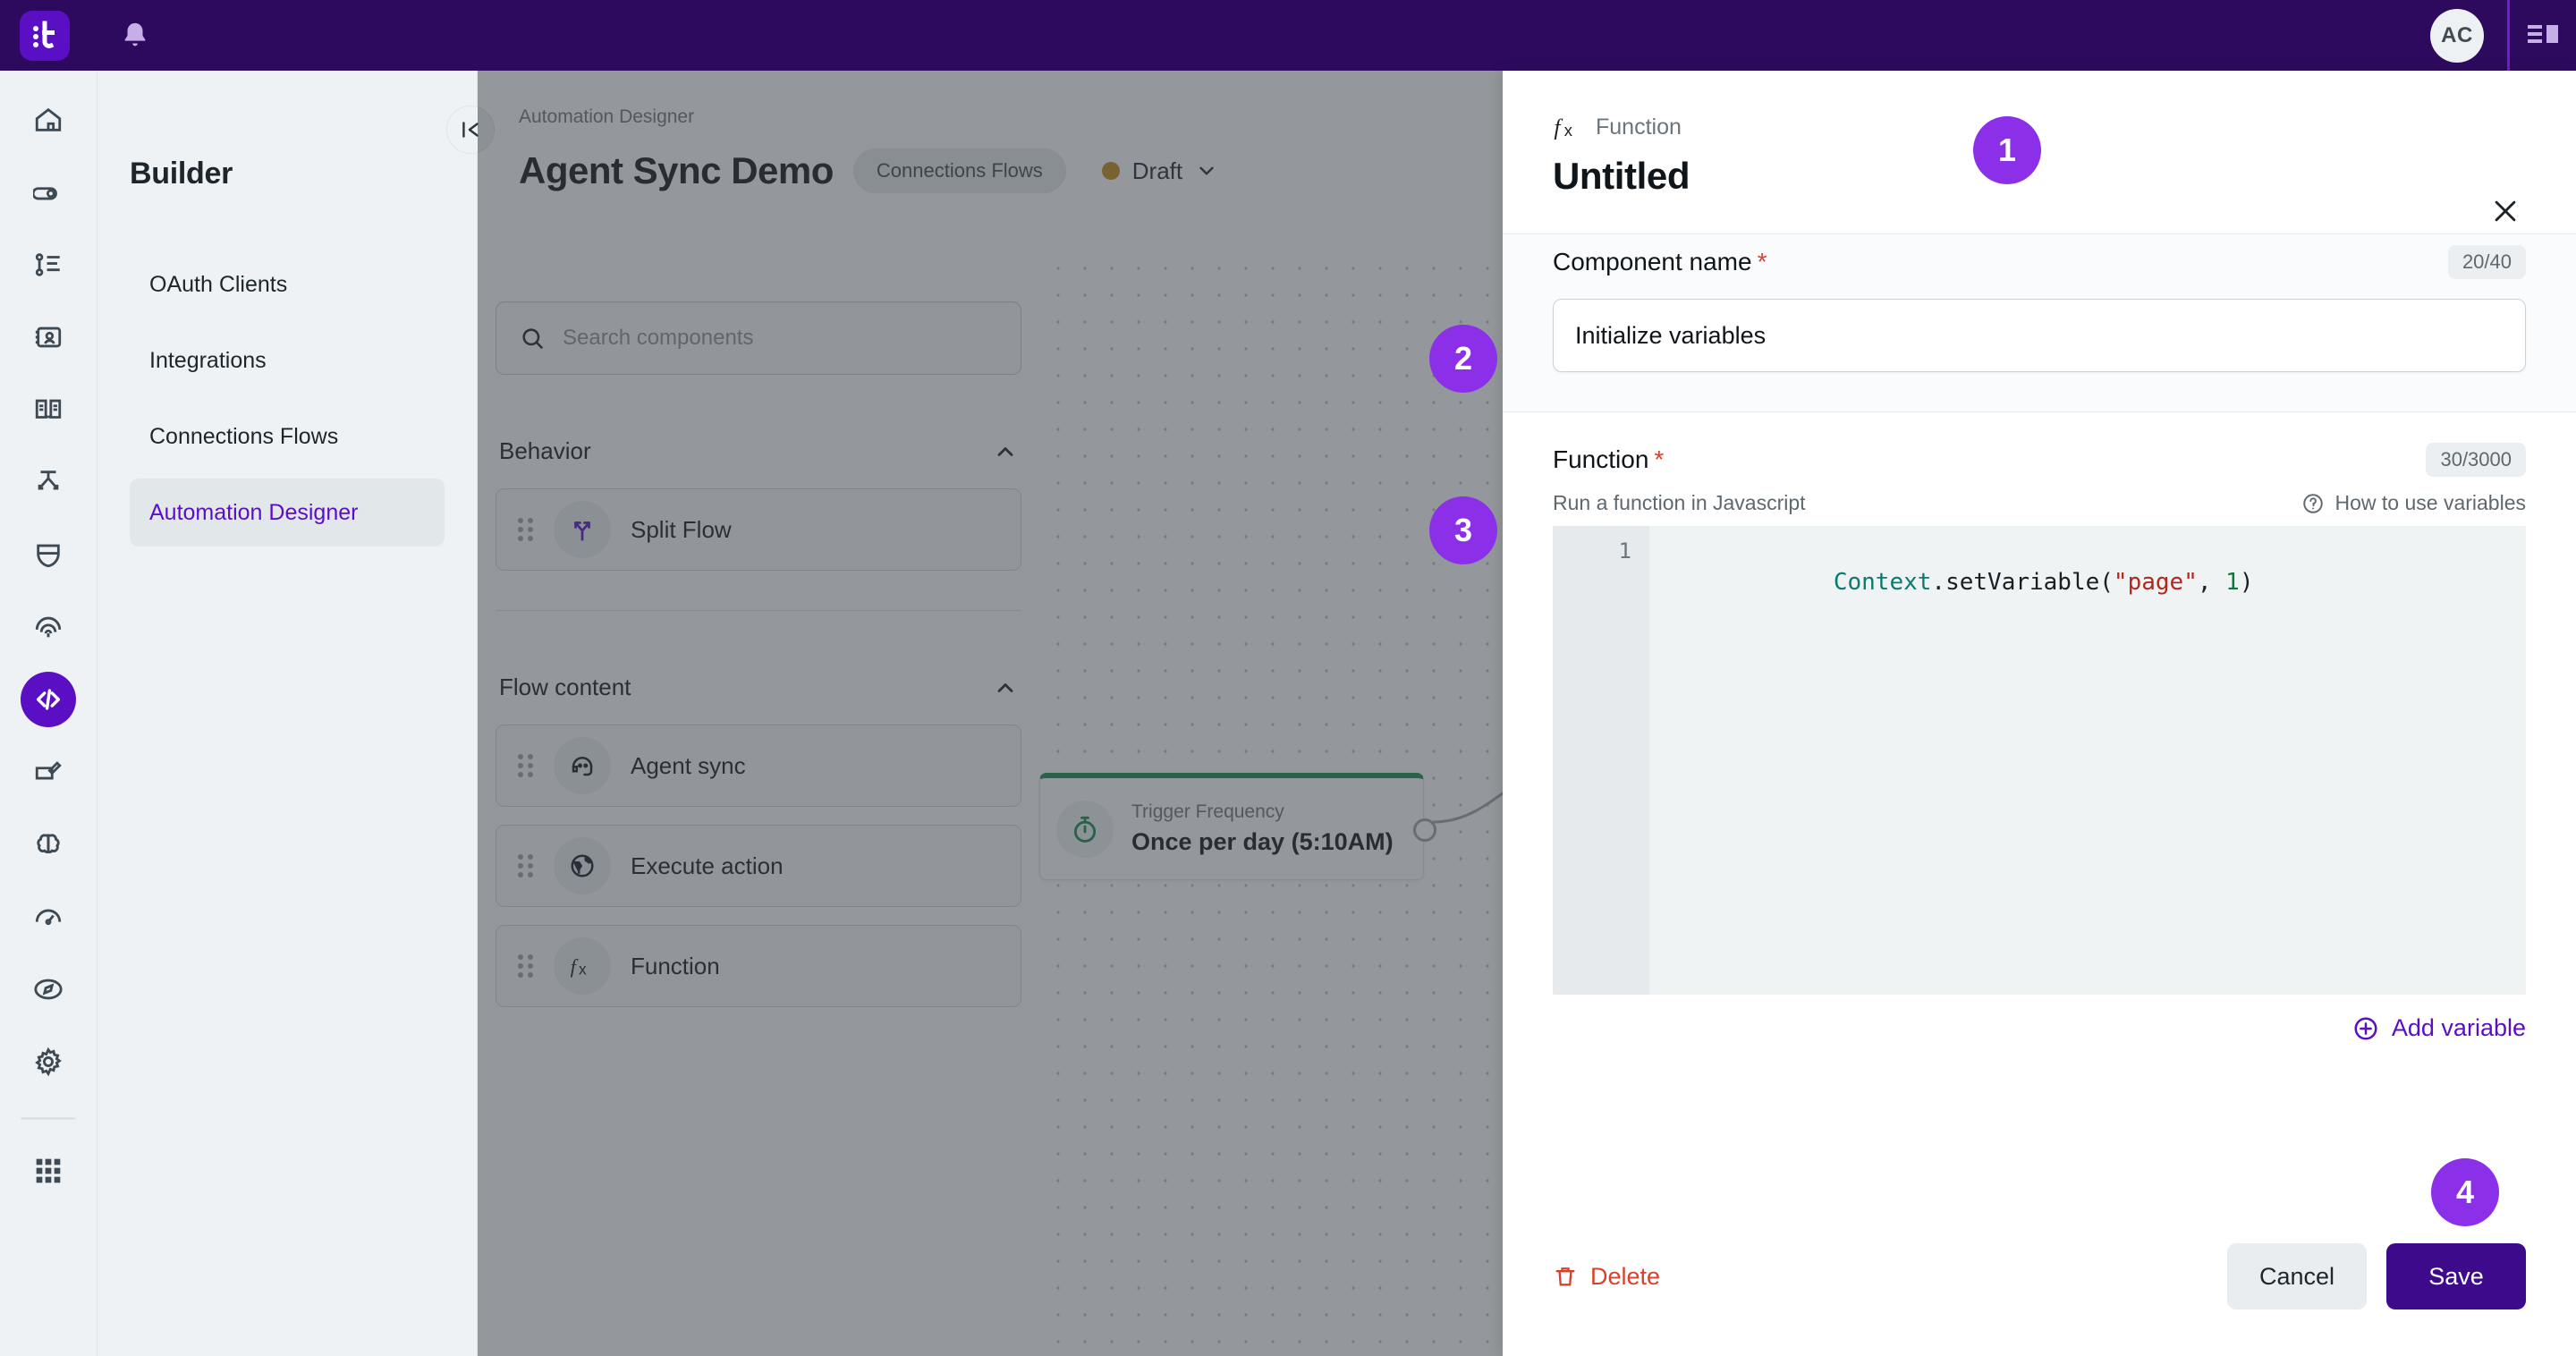  What do you see at coordinates (1288, 35) in the screenshot?
I see `top-bar: AC` at bounding box center [1288, 35].